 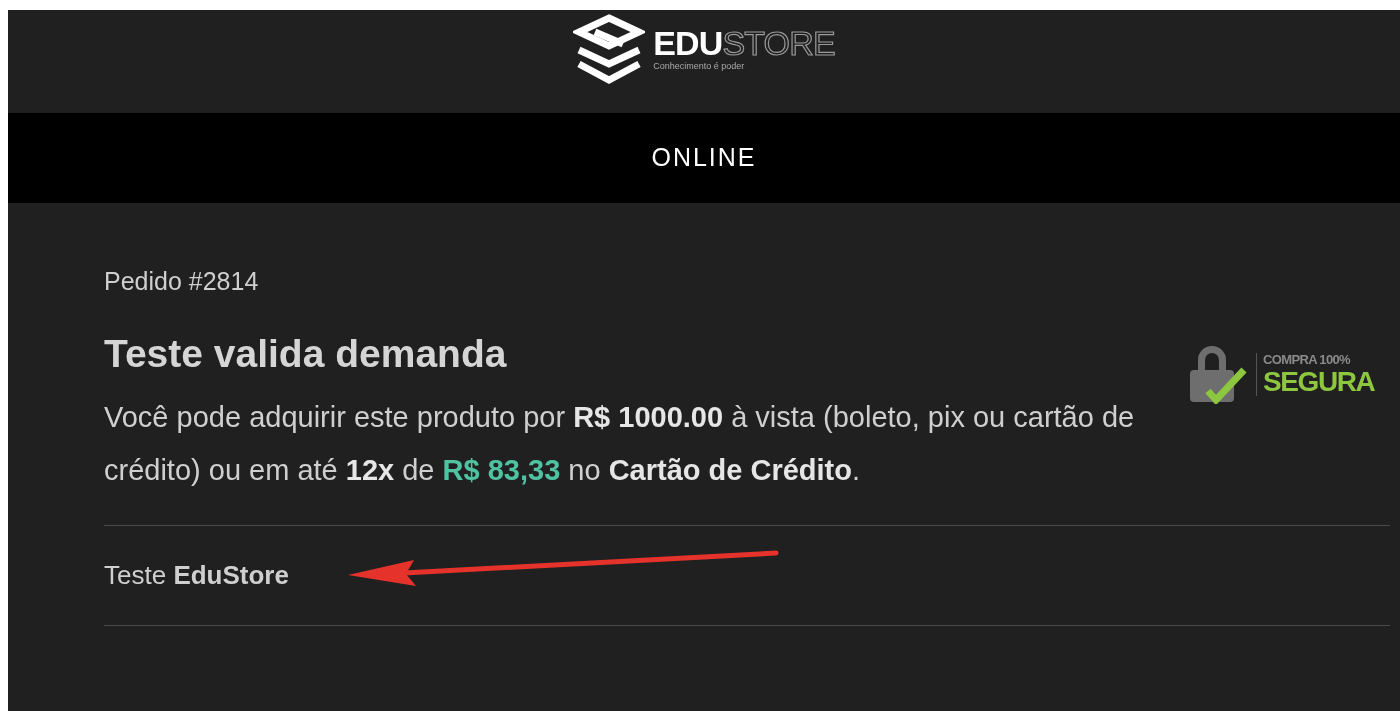 What do you see at coordinates (181, 281) in the screenshot?
I see `order-number: Pedido #2814` at bounding box center [181, 281].